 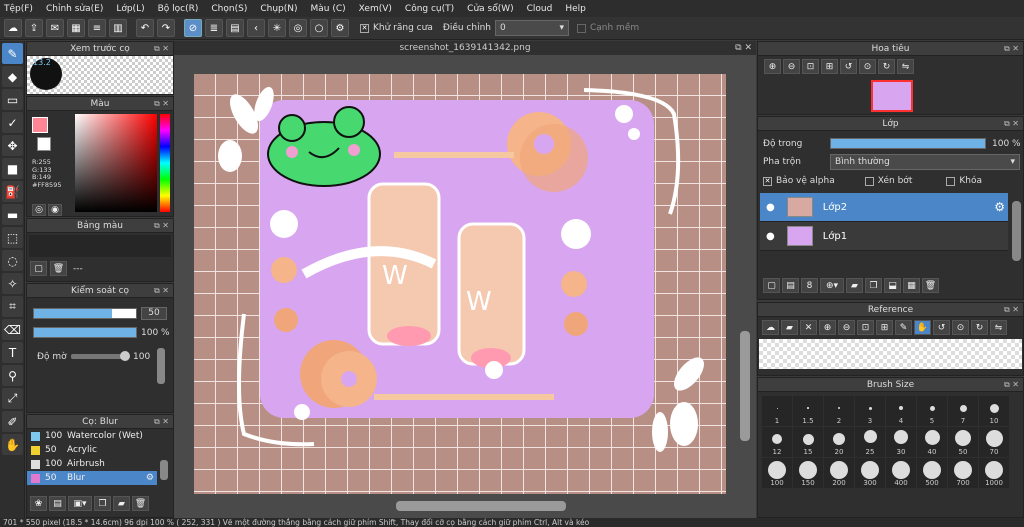 I want to click on folder-icon: ▰, so click(x=121, y=503).